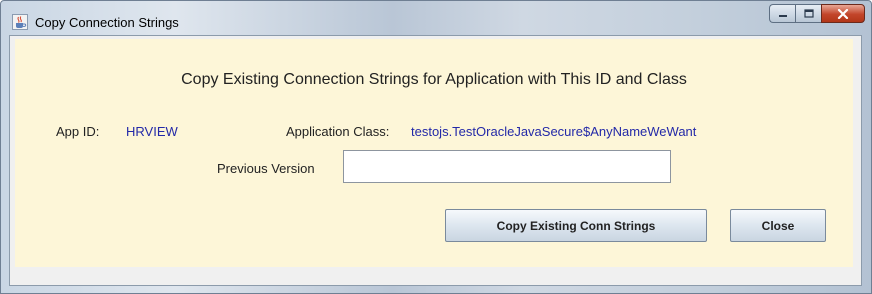 This screenshot has width=872, height=294. I want to click on close-icon, so click(843, 13).